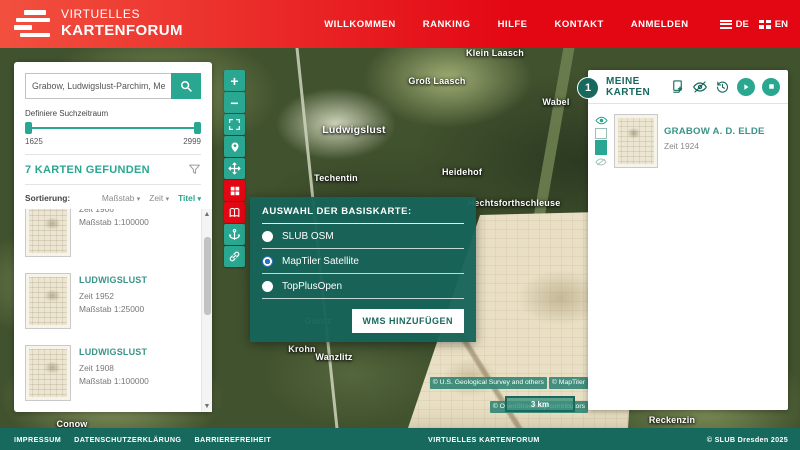 The image size is (800, 450). I want to click on nav-item: KONTAKT, so click(579, 24).